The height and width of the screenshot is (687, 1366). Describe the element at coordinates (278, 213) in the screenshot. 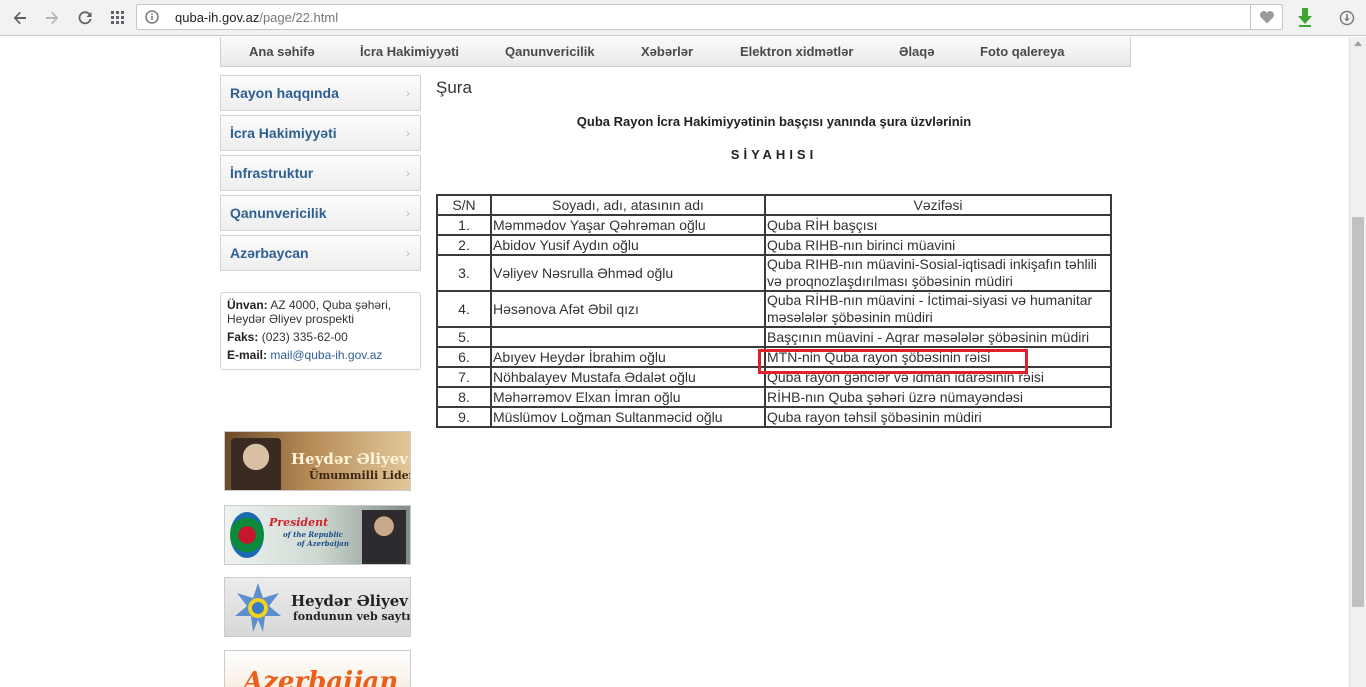

I see `sidebar-item-label: Qanunvericilik` at that location.